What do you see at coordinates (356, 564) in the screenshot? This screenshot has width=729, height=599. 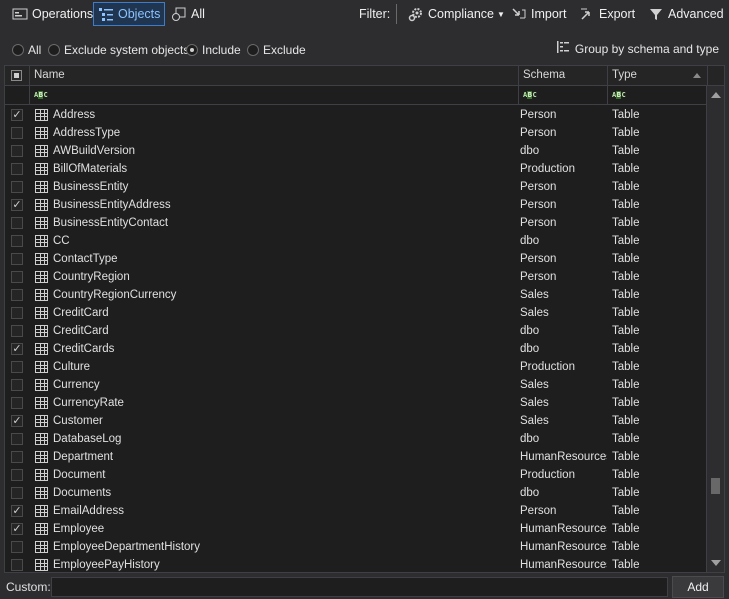 I see `table-row: EmployeePayHistory HumanResources Table` at bounding box center [356, 564].